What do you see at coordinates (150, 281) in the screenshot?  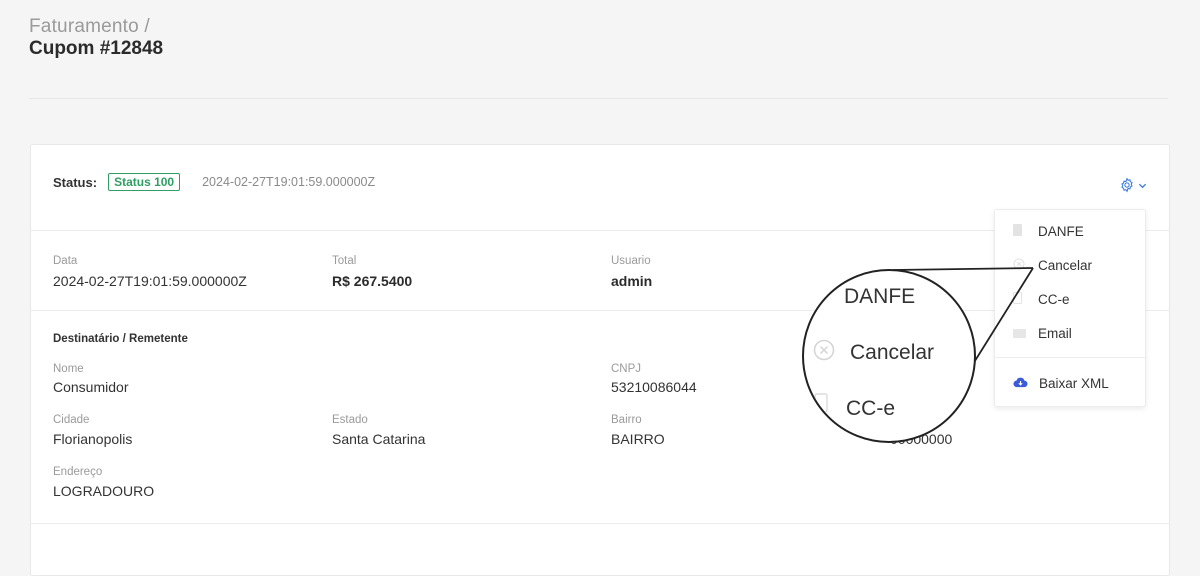 I see `data-value: 2024-02-27T19:01:59.000000Z` at bounding box center [150, 281].